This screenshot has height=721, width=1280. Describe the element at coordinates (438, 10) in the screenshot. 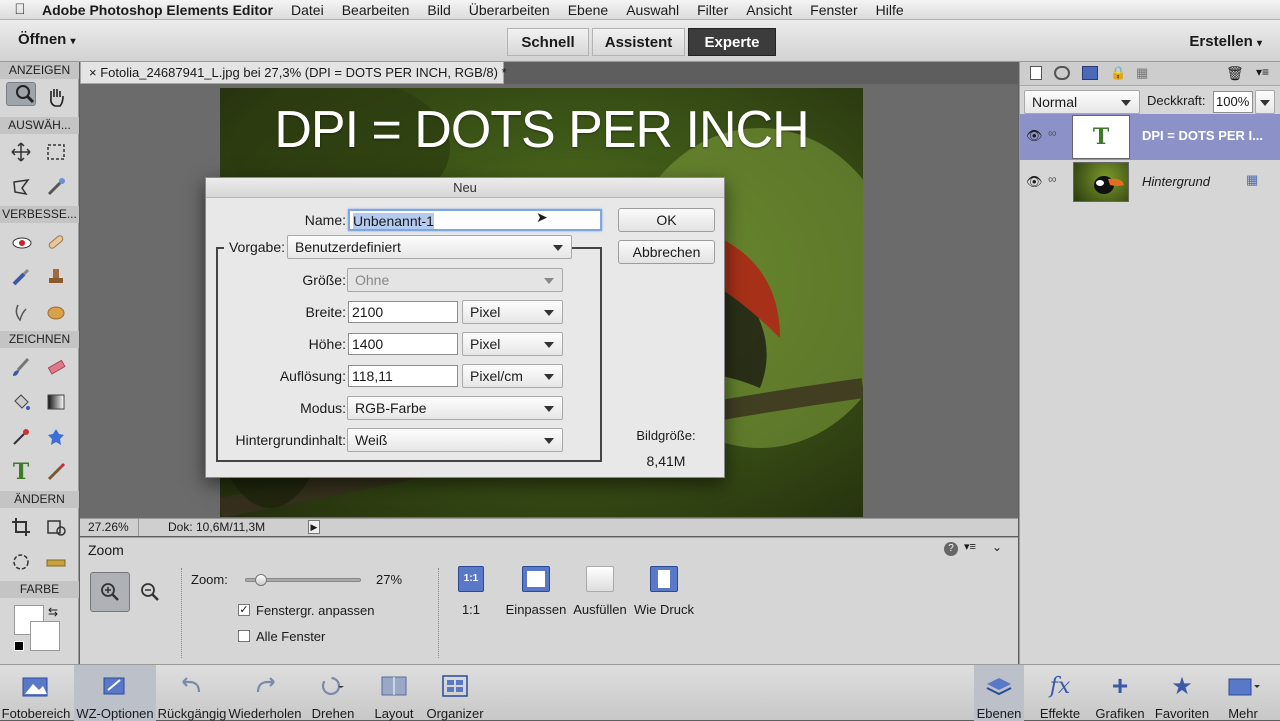

I see `menu-bild: Bild` at that location.